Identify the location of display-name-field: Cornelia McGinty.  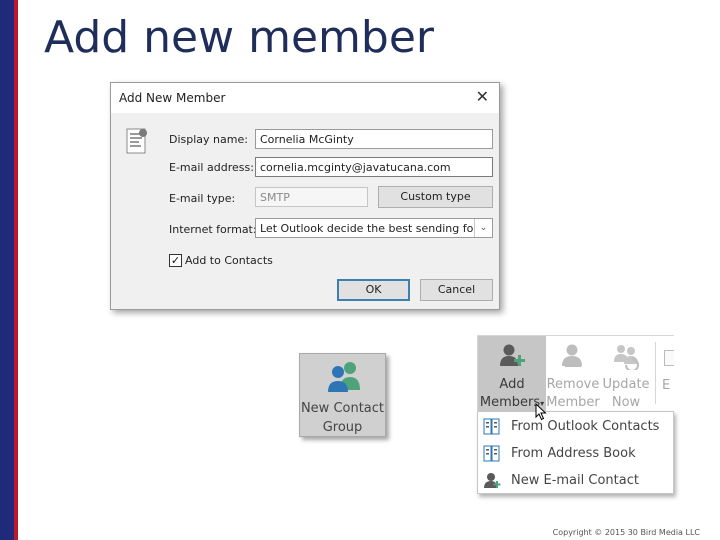
(374, 139).